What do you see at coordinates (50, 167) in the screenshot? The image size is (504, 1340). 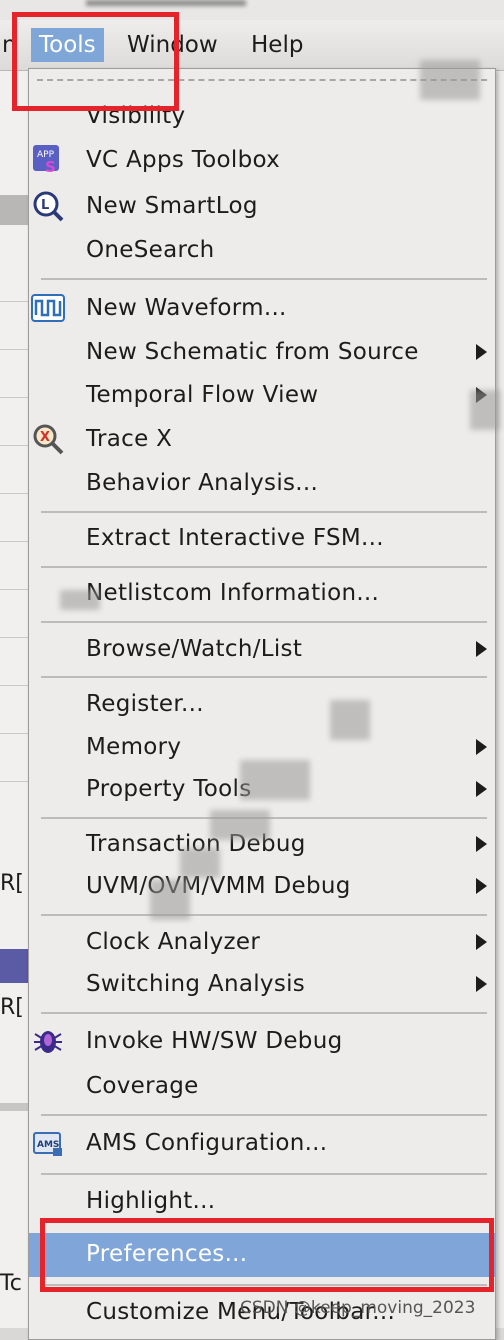 I see `svg-text: S` at bounding box center [50, 167].